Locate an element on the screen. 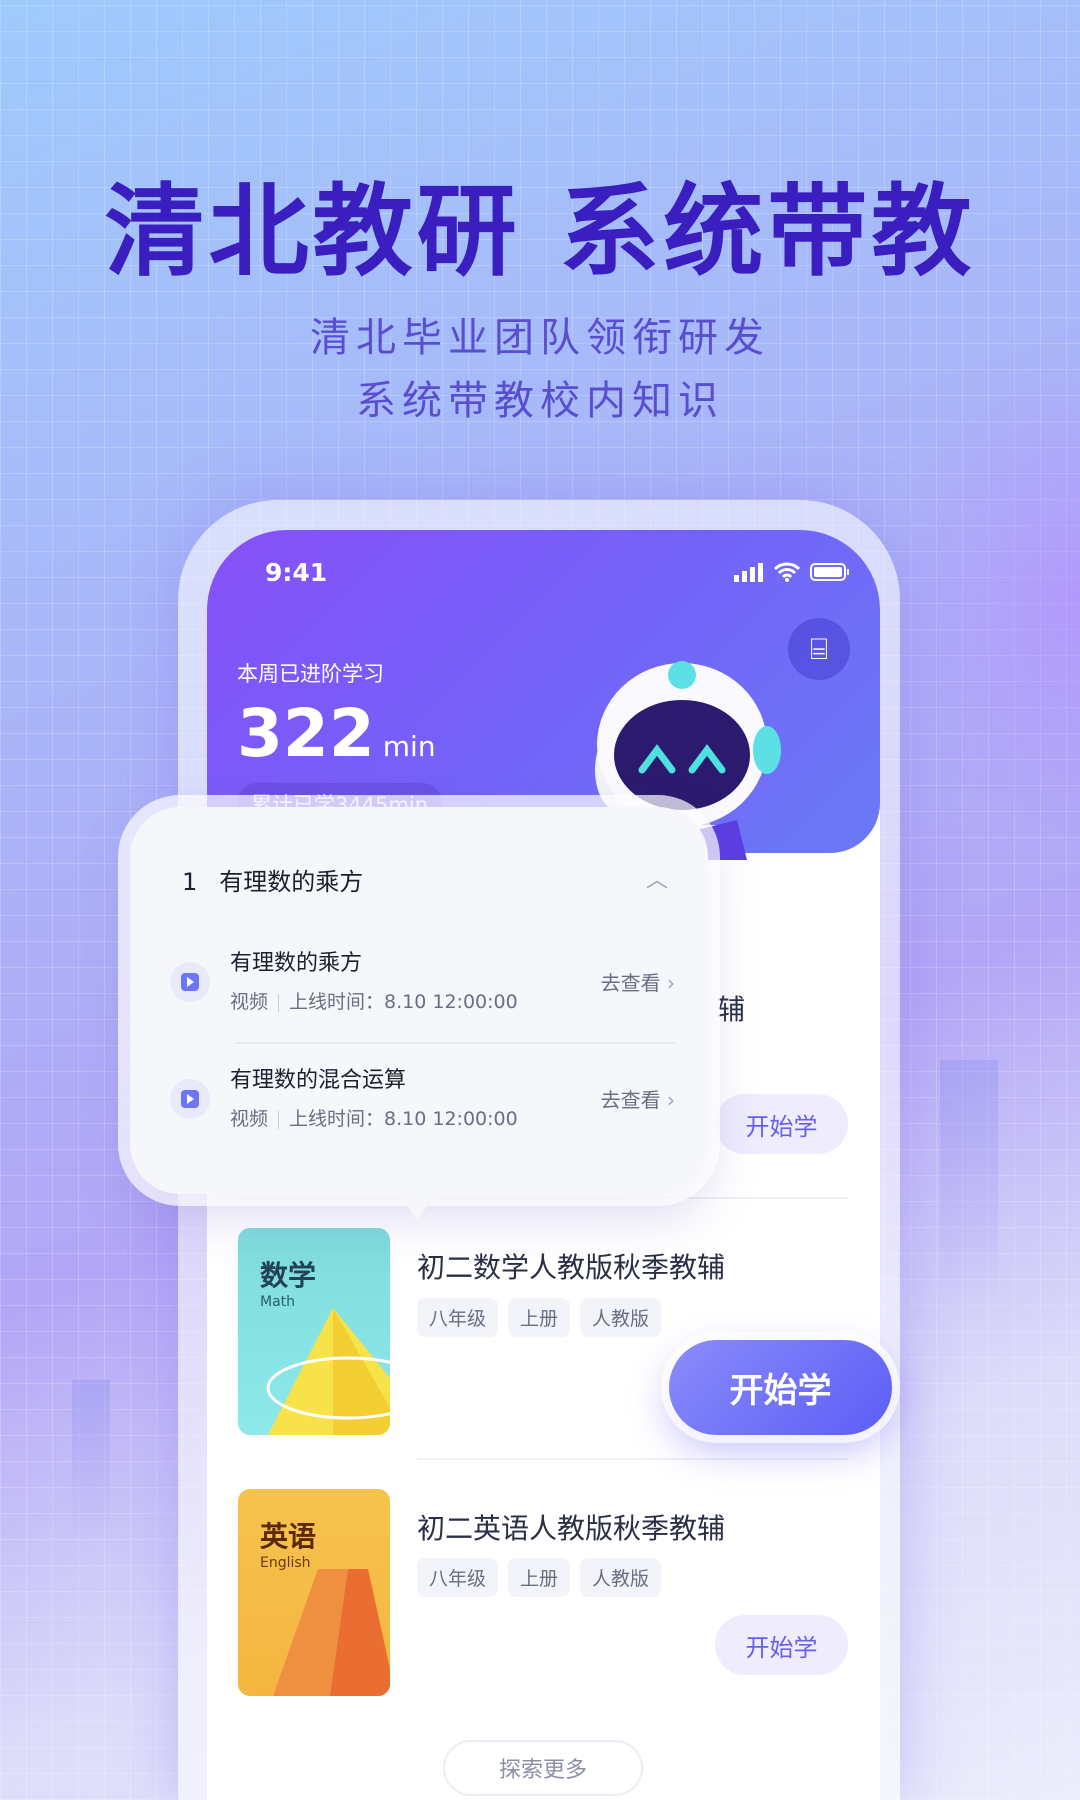 This screenshot has width=1080, height=1800. explore-more-button: 探索更多 is located at coordinates (543, 1768).